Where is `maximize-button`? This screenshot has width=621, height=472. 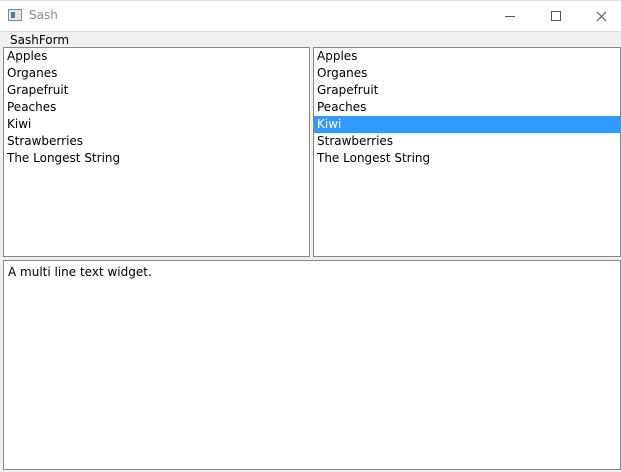 maximize-button is located at coordinates (556, 16).